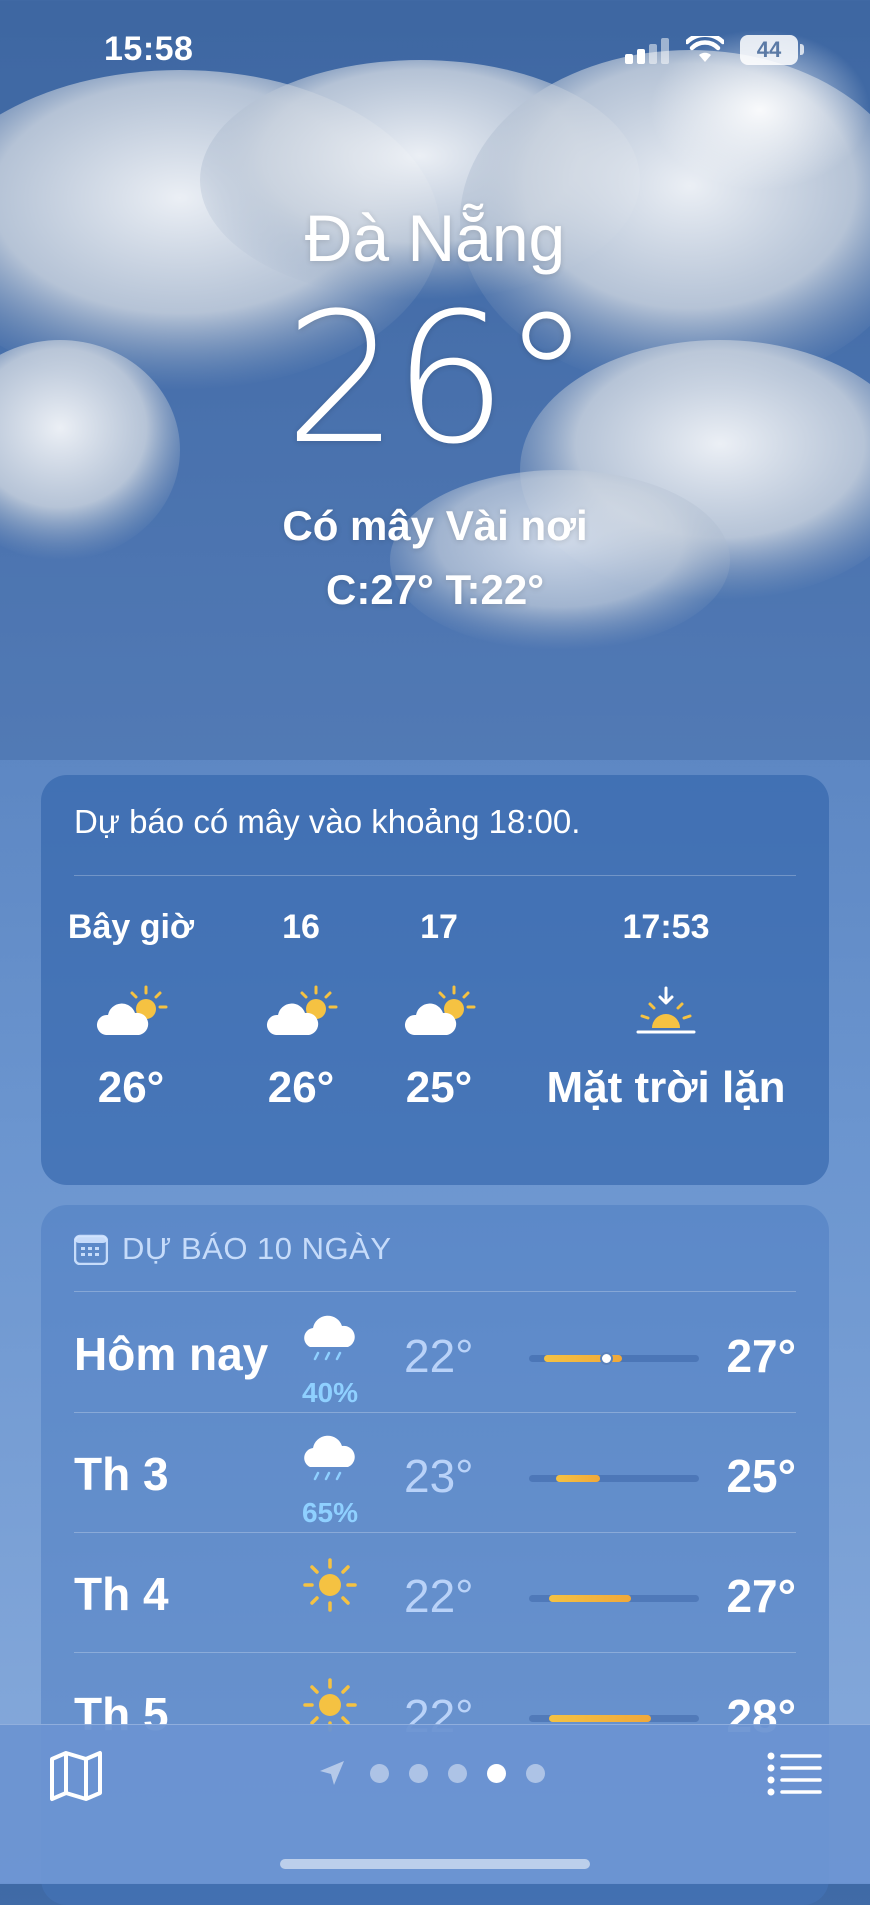 The height and width of the screenshot is (1905, 870). I want to click on high-low-text: C:27° T:22°, so click(435, 589).